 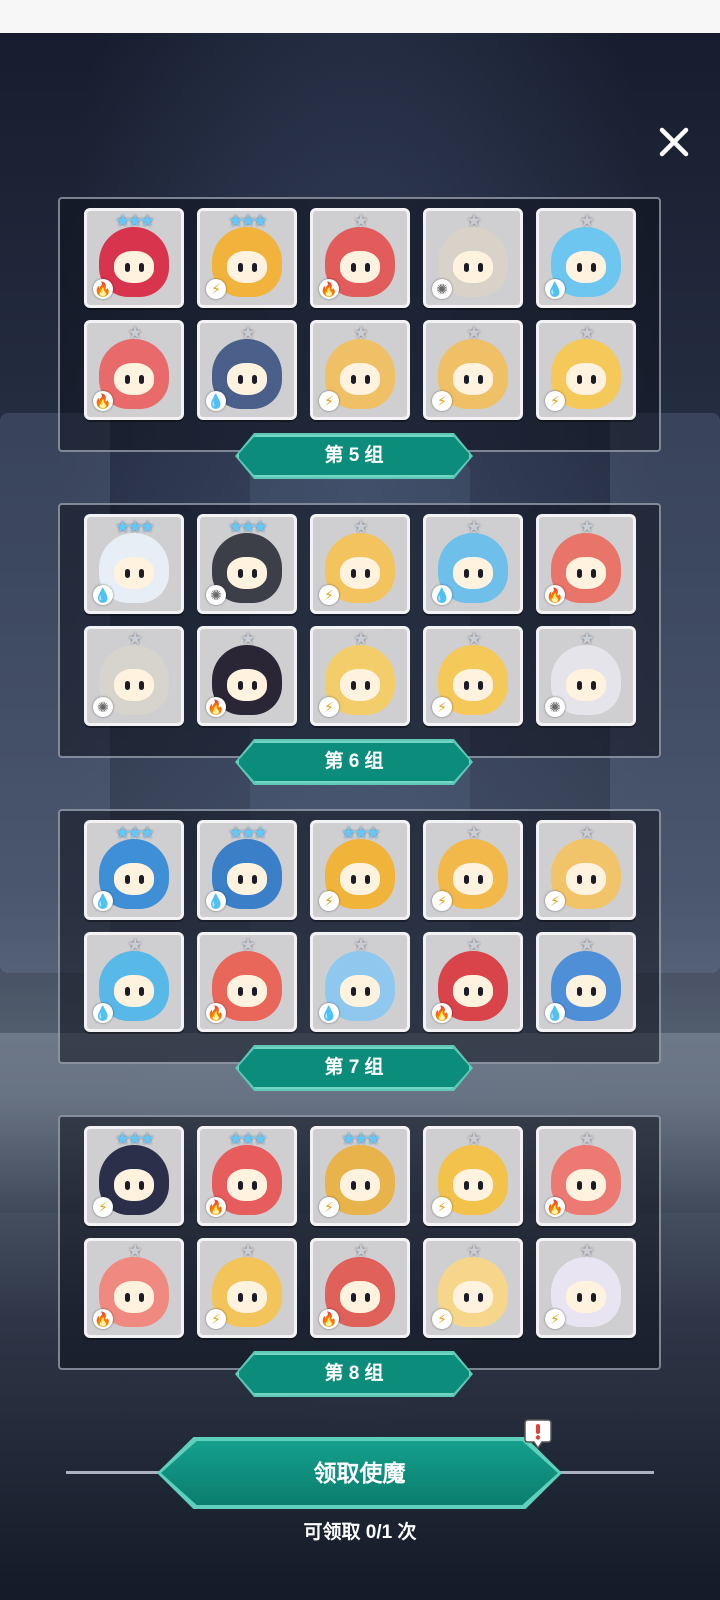 I want to click on group-label: 第 7 组, so click(x=354, y=1068).